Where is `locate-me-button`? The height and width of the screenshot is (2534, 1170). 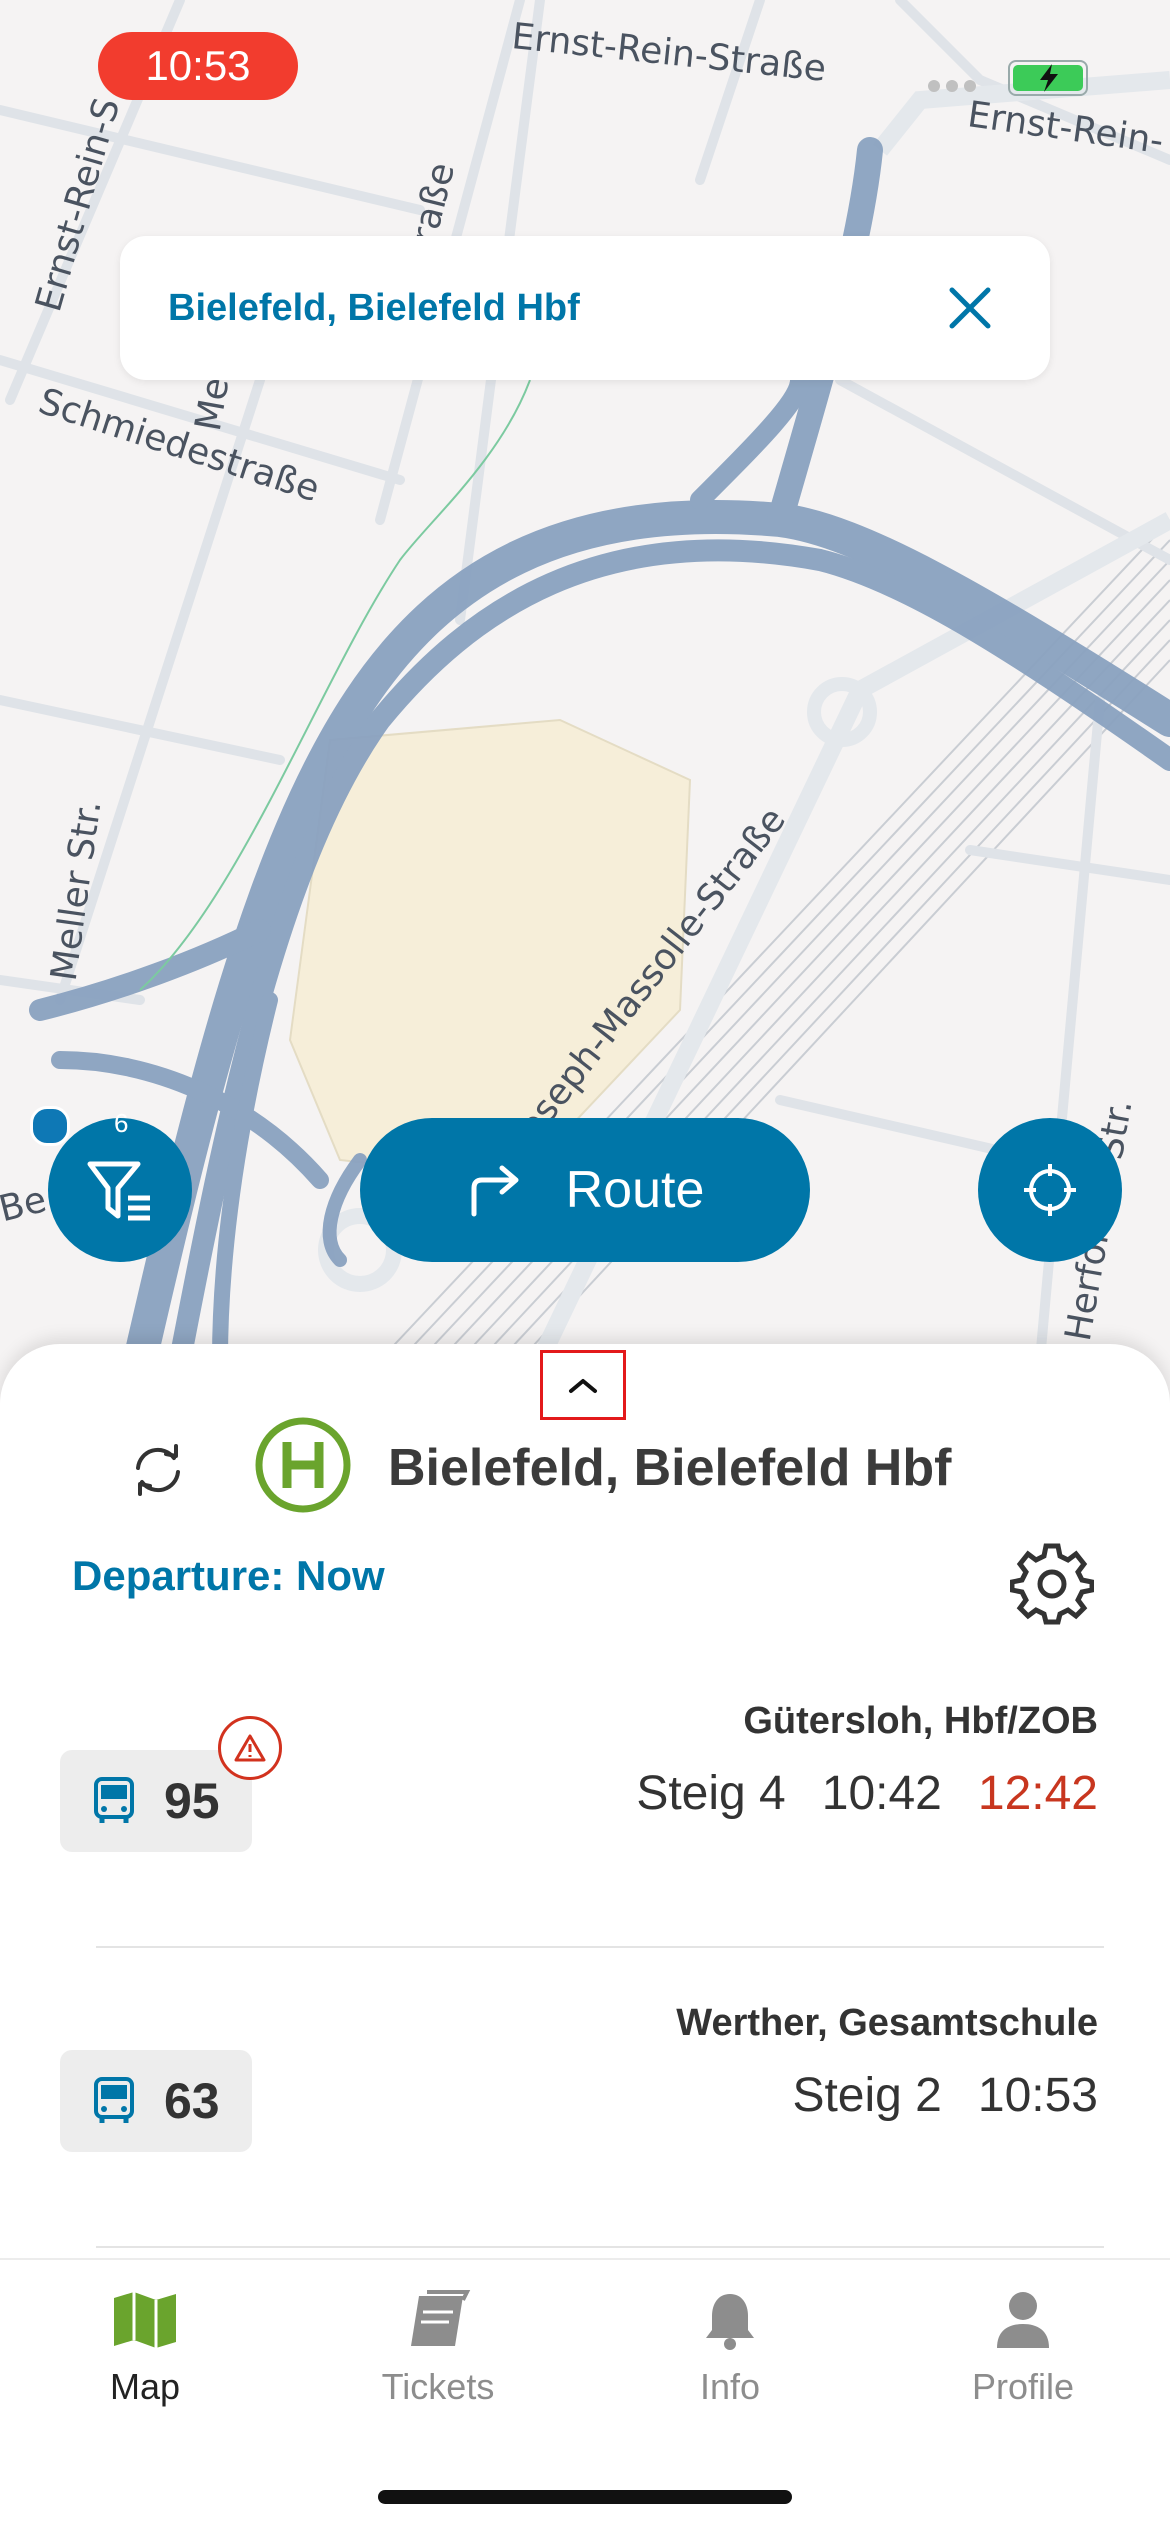 locate-me-button is located at coordinates (1050, 1190).